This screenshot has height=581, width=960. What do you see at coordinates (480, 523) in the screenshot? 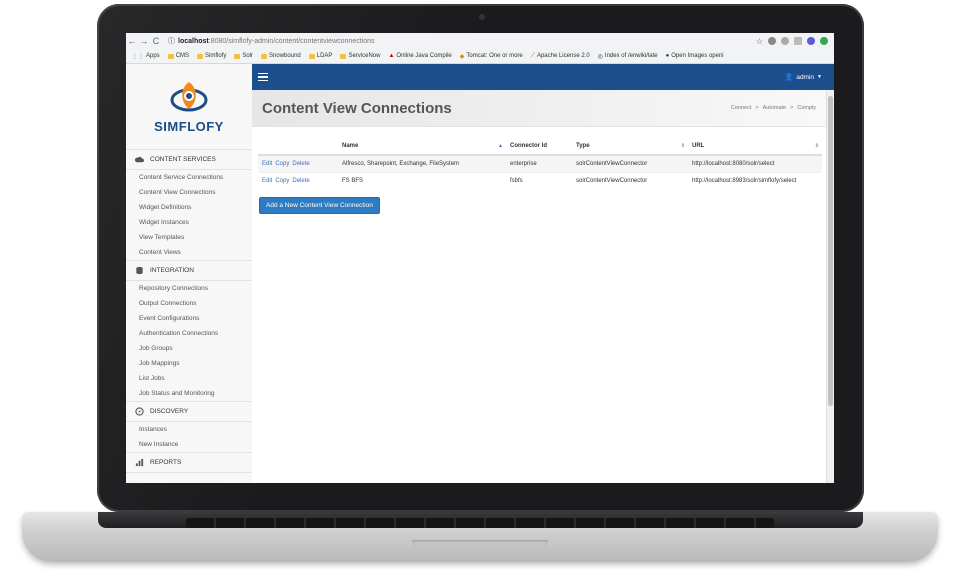
I see `keyboard-edge` at bounding box center [480, 523].